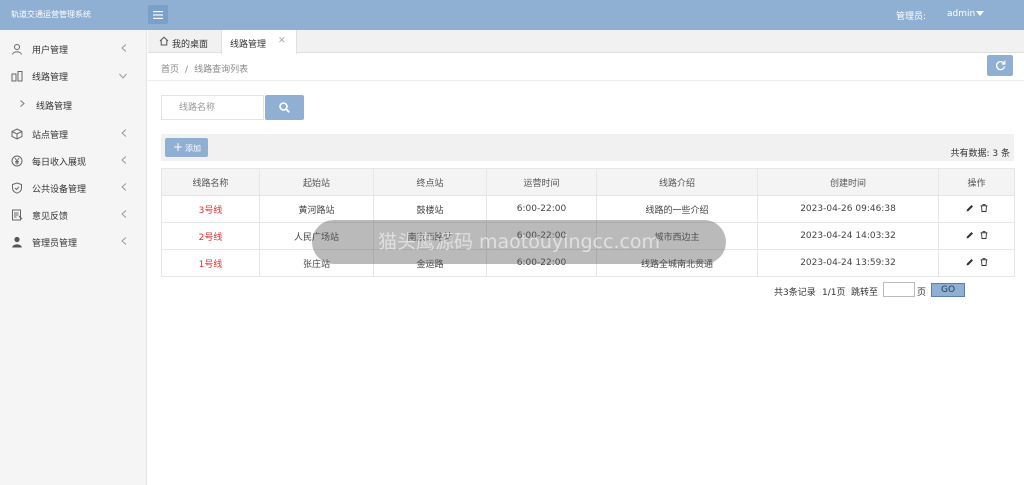 The height and width of the screenshot is (485, 1024). I want to click on search-icon, so click(284, 107).